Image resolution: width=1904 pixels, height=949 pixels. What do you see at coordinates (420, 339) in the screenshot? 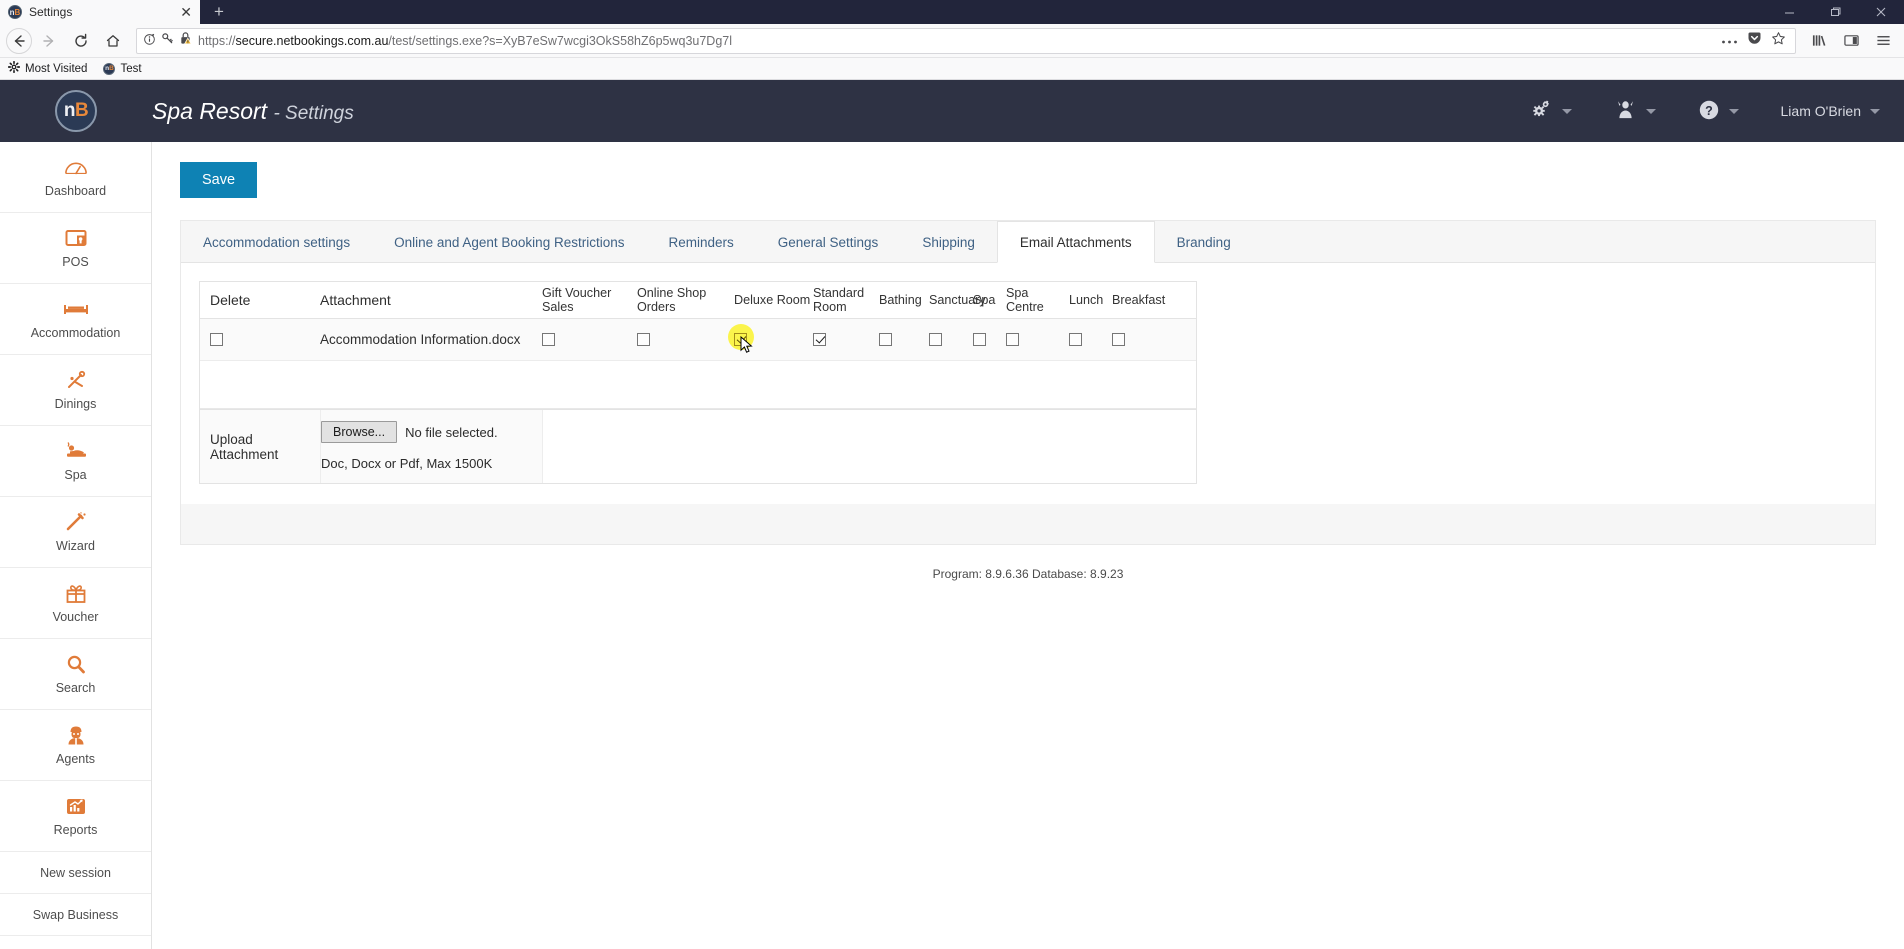
I see `cell-attachment-name: Accommodation Information.docx` at bounding box center [420, 339].